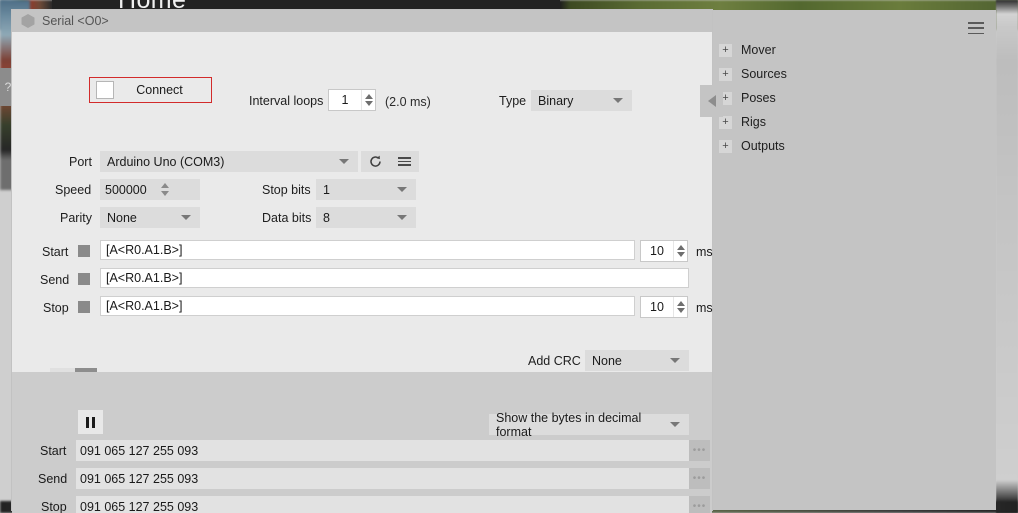 The image size is (1018, 513). I want to click on interval-loops-label: Interval loops, so click(286, 101).